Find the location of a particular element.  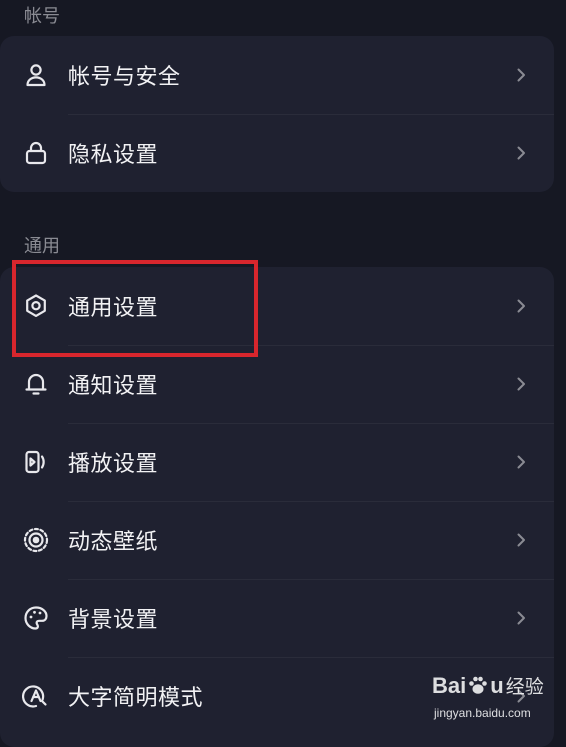

settings-item-label: 通知设置 is located at coordinates (113, 386).